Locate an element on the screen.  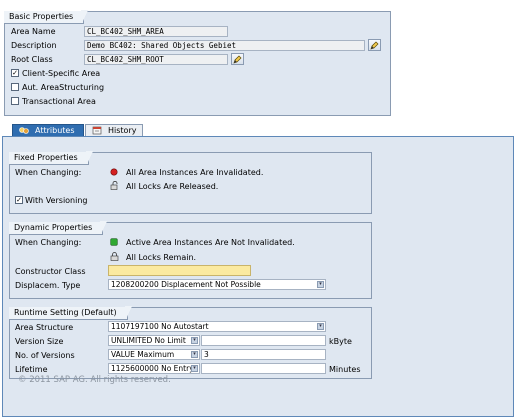
lifetime-unit: Minutes is located at coordinates (345, 369).